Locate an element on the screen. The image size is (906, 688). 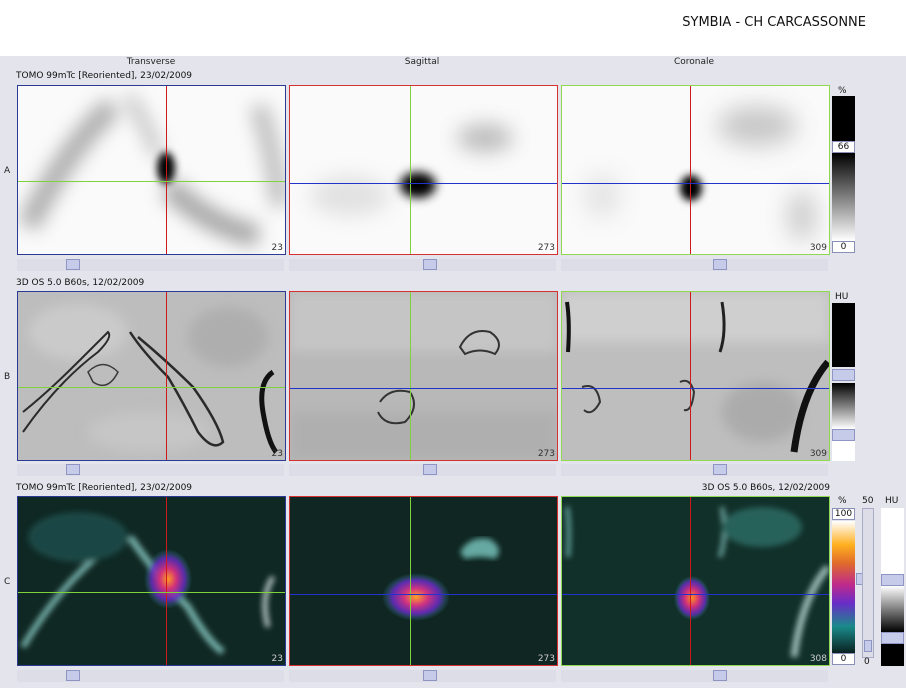
row-b-series-info: 3D OS 5.0 B60s, 12/02/2009 is located at coordinates (80, 283).